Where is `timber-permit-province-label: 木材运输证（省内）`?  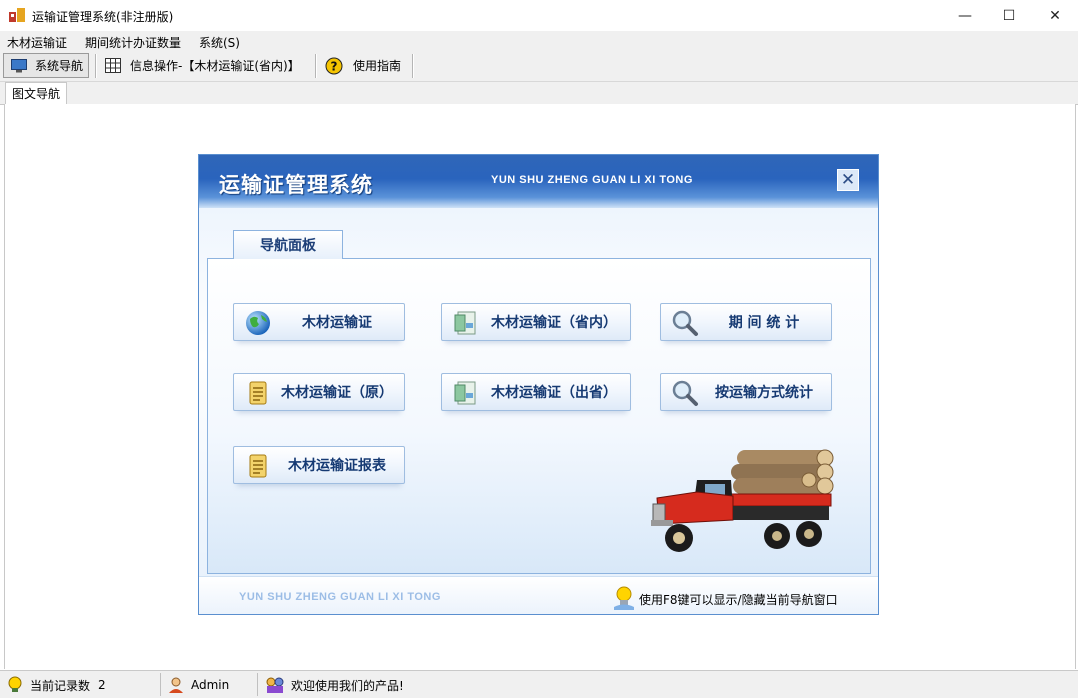 timber-permit-province-label: 木材运输证（省内） is located at coordinates (554, 323).